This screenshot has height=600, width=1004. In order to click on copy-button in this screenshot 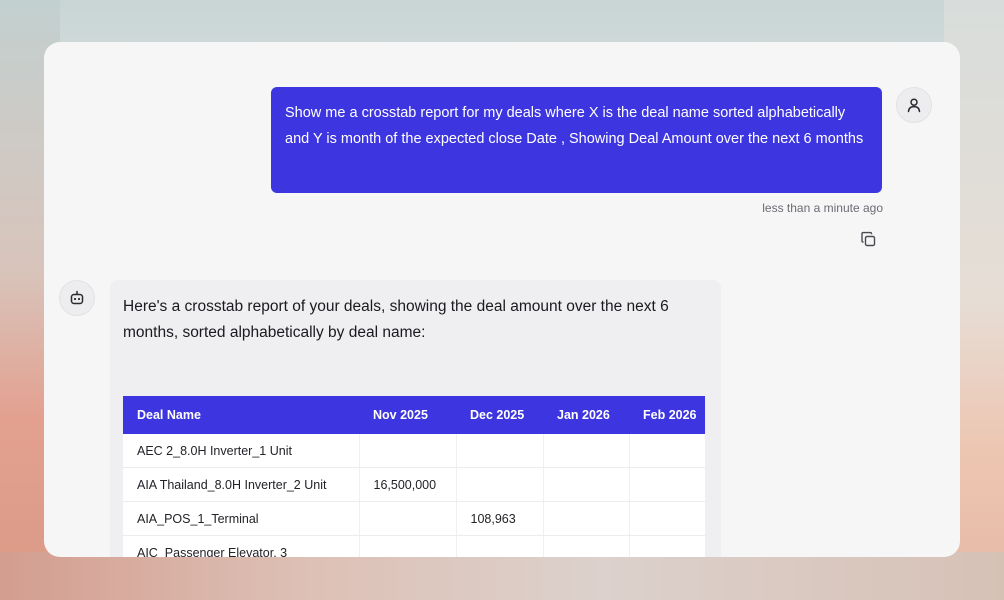, I will do `click(868, 239)`.